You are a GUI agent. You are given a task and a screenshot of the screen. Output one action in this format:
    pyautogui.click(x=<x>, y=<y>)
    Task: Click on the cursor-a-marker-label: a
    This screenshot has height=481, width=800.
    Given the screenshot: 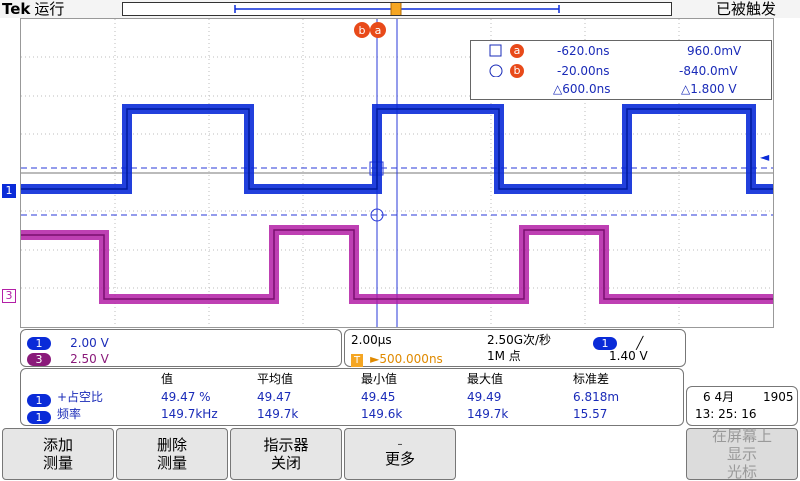 What is the action you would take?
    pyautogui.click(x=378, y=30)
    